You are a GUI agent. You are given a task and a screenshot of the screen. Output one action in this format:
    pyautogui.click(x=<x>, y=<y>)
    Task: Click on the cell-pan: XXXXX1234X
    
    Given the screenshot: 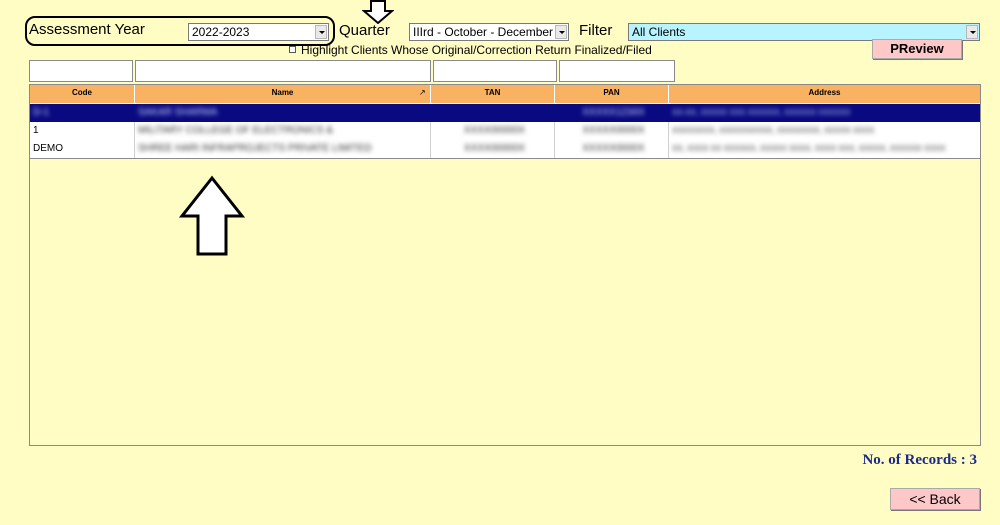 What is the action you would take?
    pyautogui.click(x=613, y=112)
    